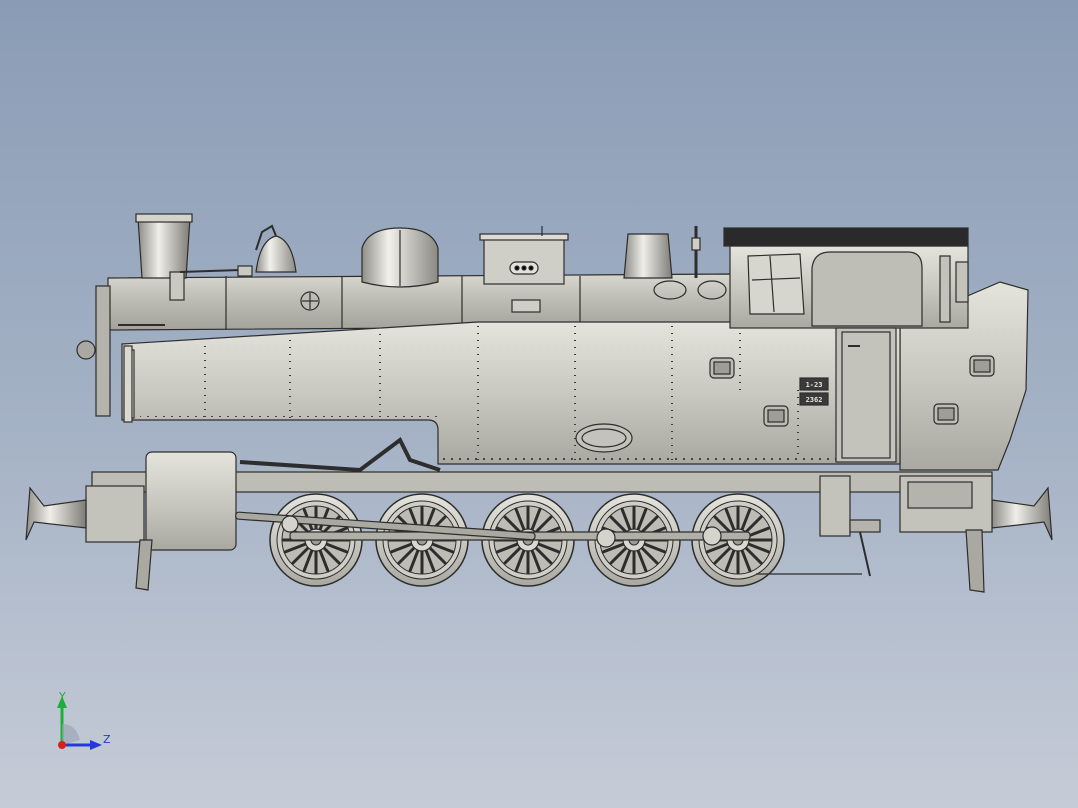 Image resolution: width=1078 pixels, height=808 pixels. Describe the element at coordinates (604, 438) in the screenshot. I see `tank-inspection-hatch` at that location.